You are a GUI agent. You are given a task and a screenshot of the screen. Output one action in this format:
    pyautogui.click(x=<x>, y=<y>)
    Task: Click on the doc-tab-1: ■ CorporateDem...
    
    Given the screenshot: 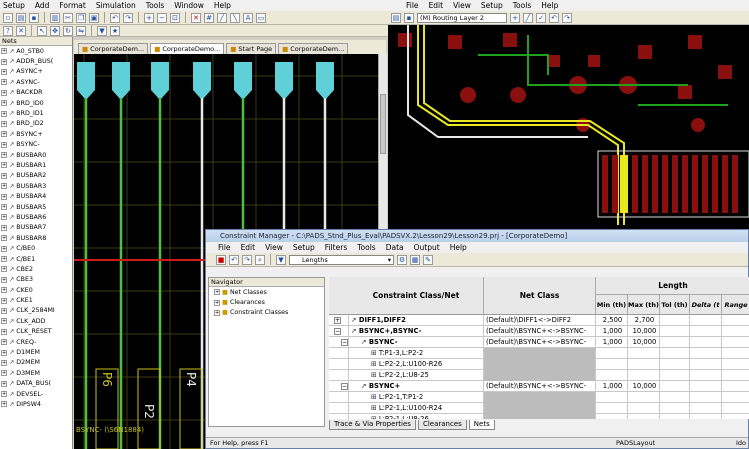 What is the action you would take?
    pyautogui.click(x=113, y=48)
    